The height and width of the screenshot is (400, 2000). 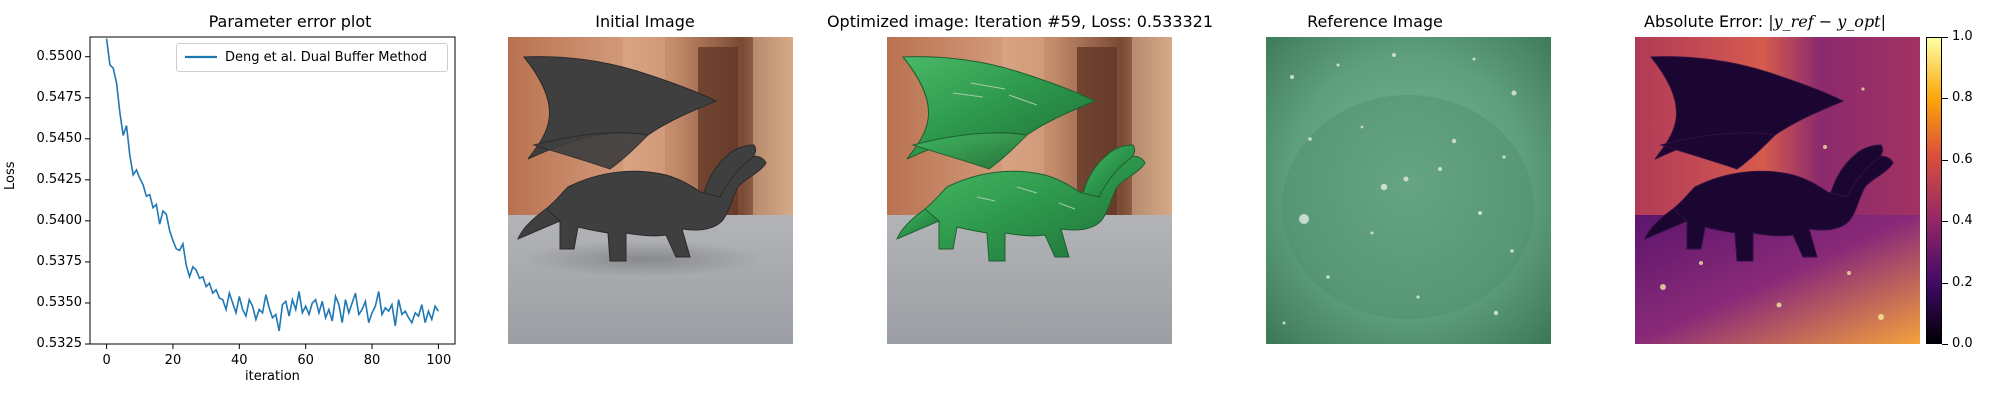 I want to click on colorbar, so click(x=1934, y=190).